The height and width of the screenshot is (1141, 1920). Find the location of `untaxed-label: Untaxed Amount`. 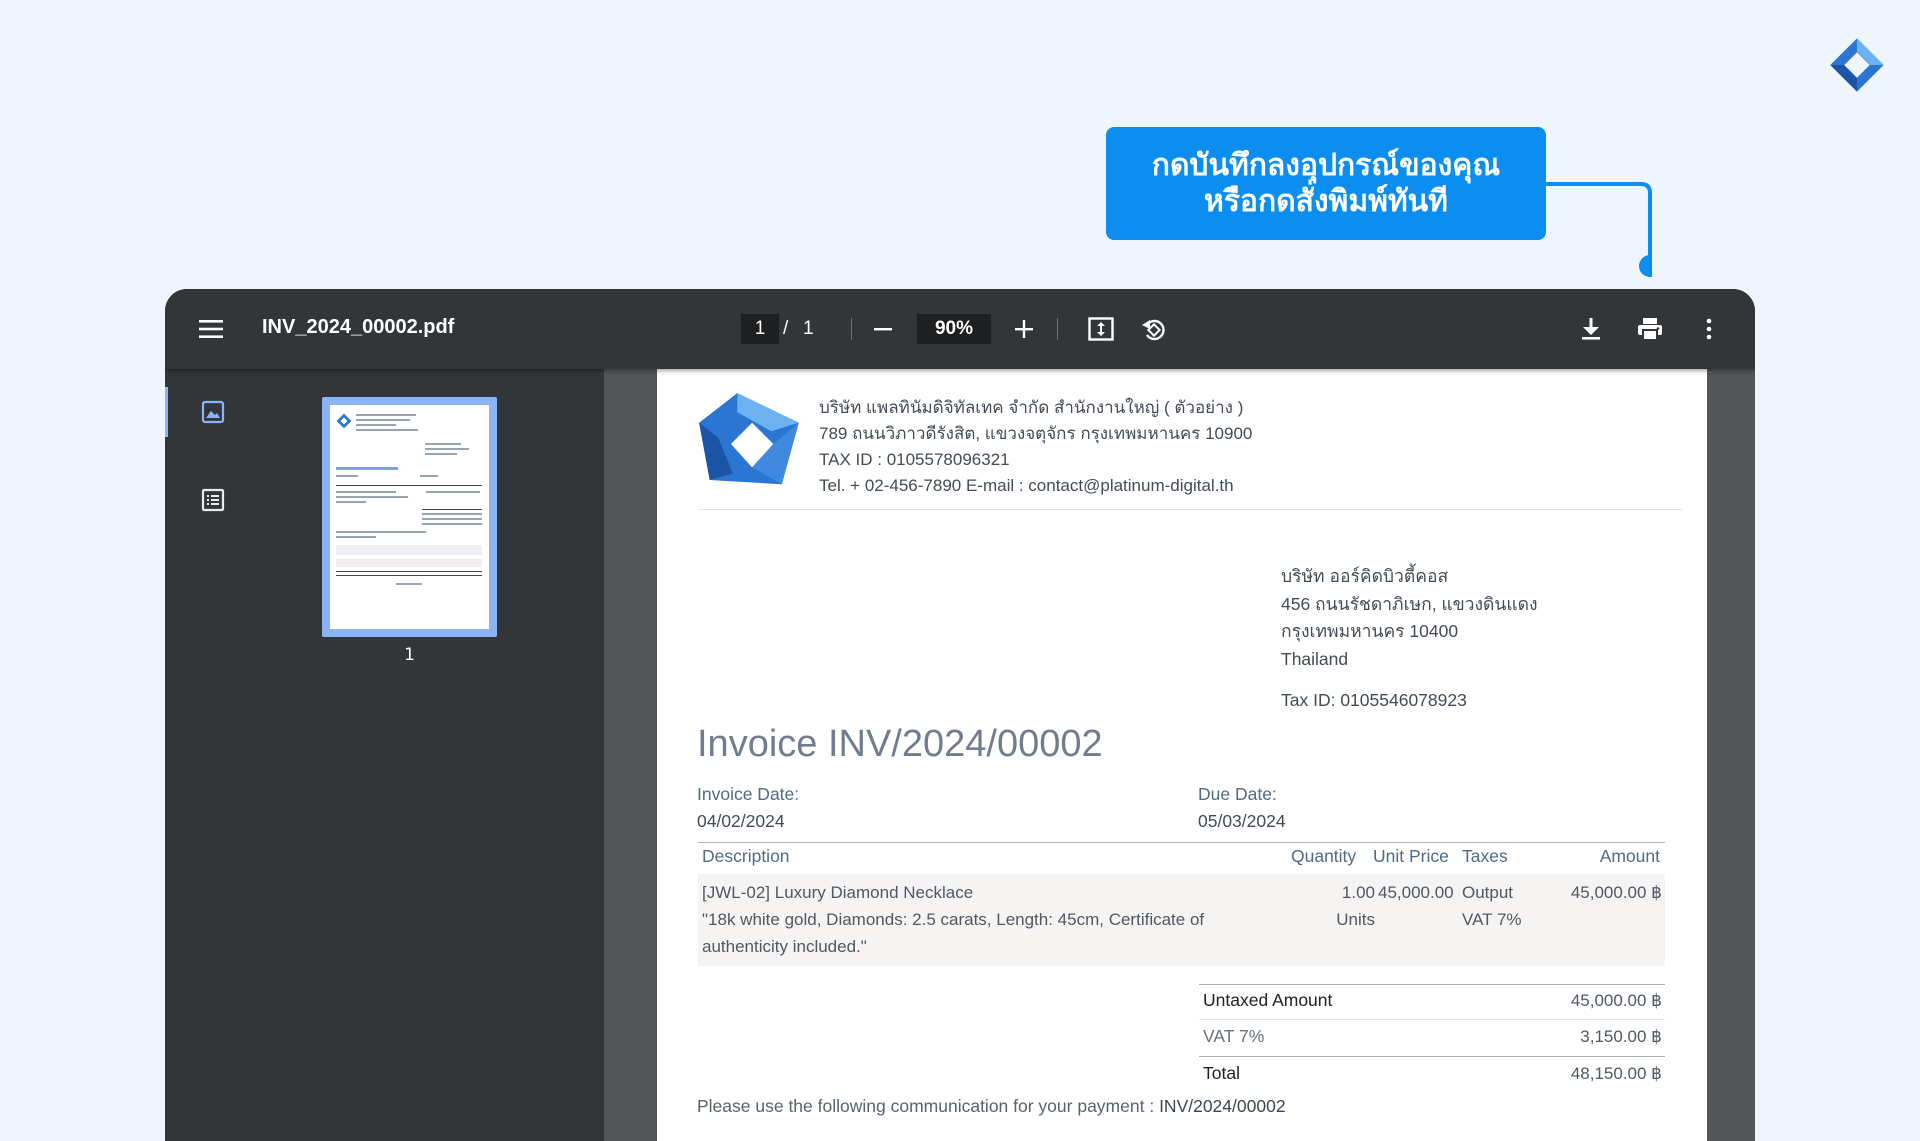

untaxed-label: Untaxed Amount is located at coordinates (1268, 1000).